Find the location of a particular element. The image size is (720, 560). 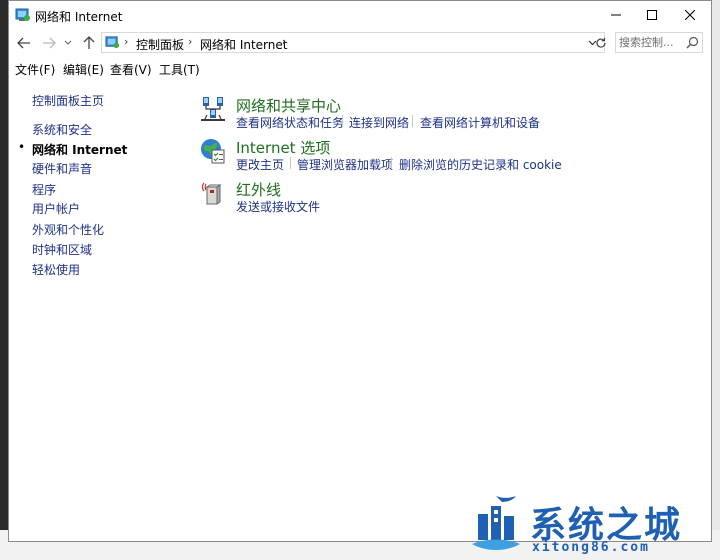

sidebar-item-appearance: 外观和个性化 is located at coordinates (68, 229).